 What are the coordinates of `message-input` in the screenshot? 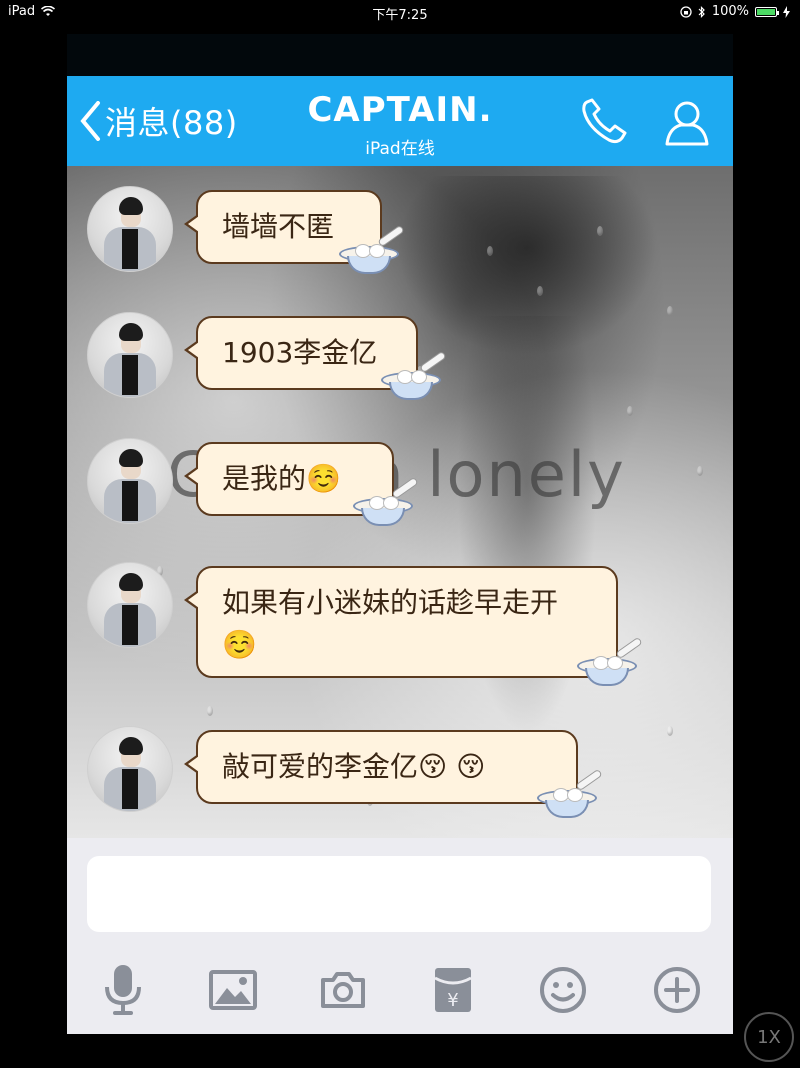 It's located at (399, 894).